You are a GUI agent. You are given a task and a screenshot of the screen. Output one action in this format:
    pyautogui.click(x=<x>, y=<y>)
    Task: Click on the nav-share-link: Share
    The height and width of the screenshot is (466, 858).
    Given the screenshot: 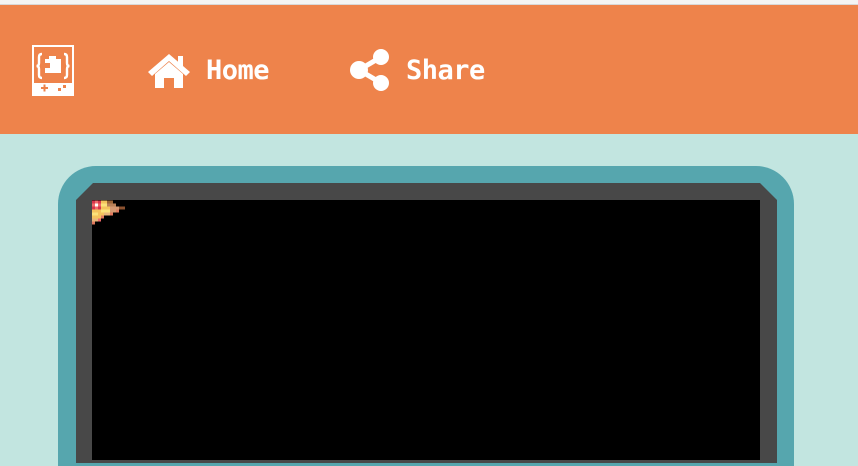 What is the action you would take?
    pyautogui.click(x=416, y=70)
    